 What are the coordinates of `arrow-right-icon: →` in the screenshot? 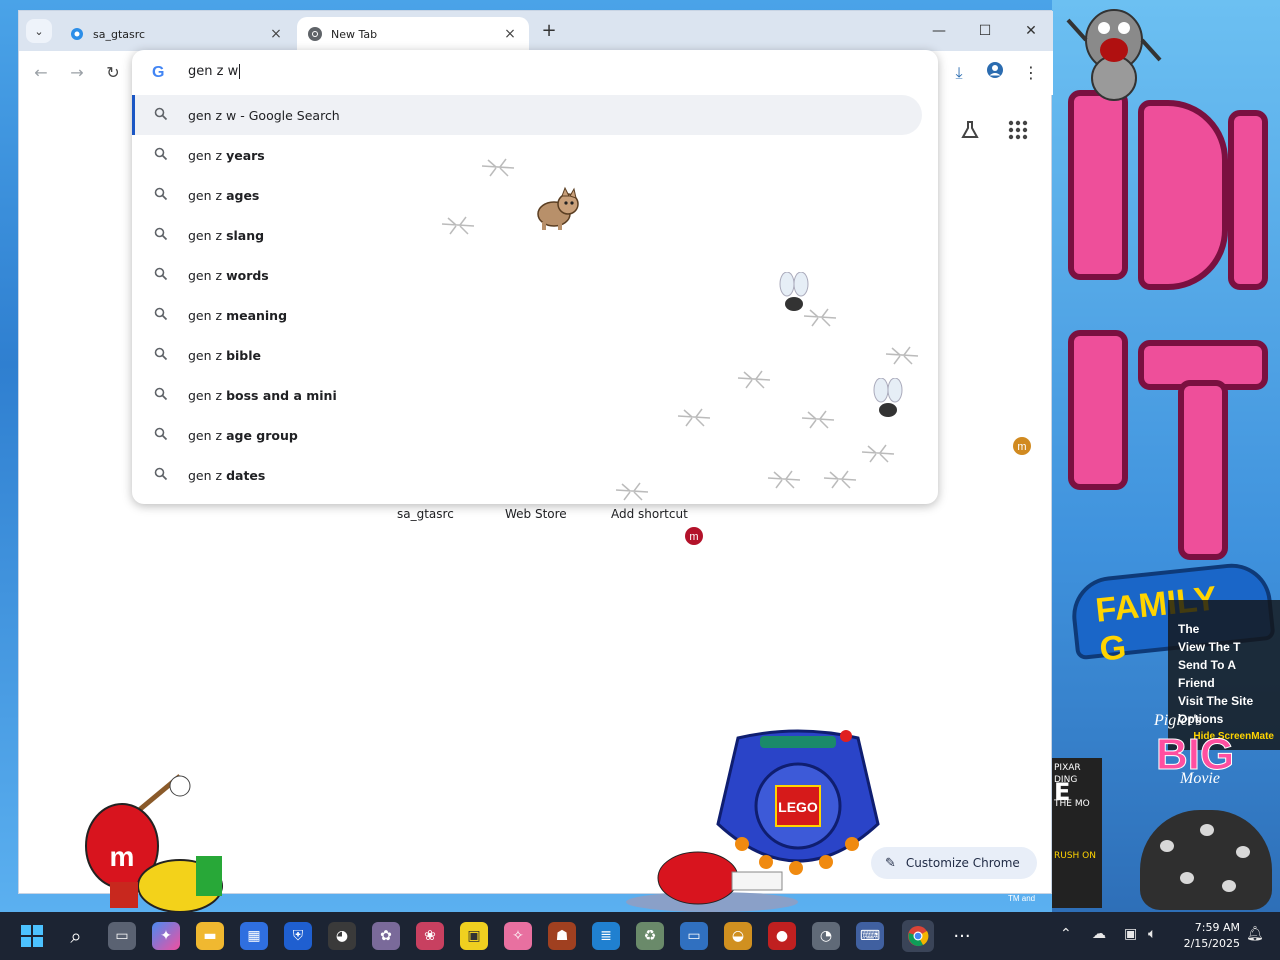 It's located at (77, 72).